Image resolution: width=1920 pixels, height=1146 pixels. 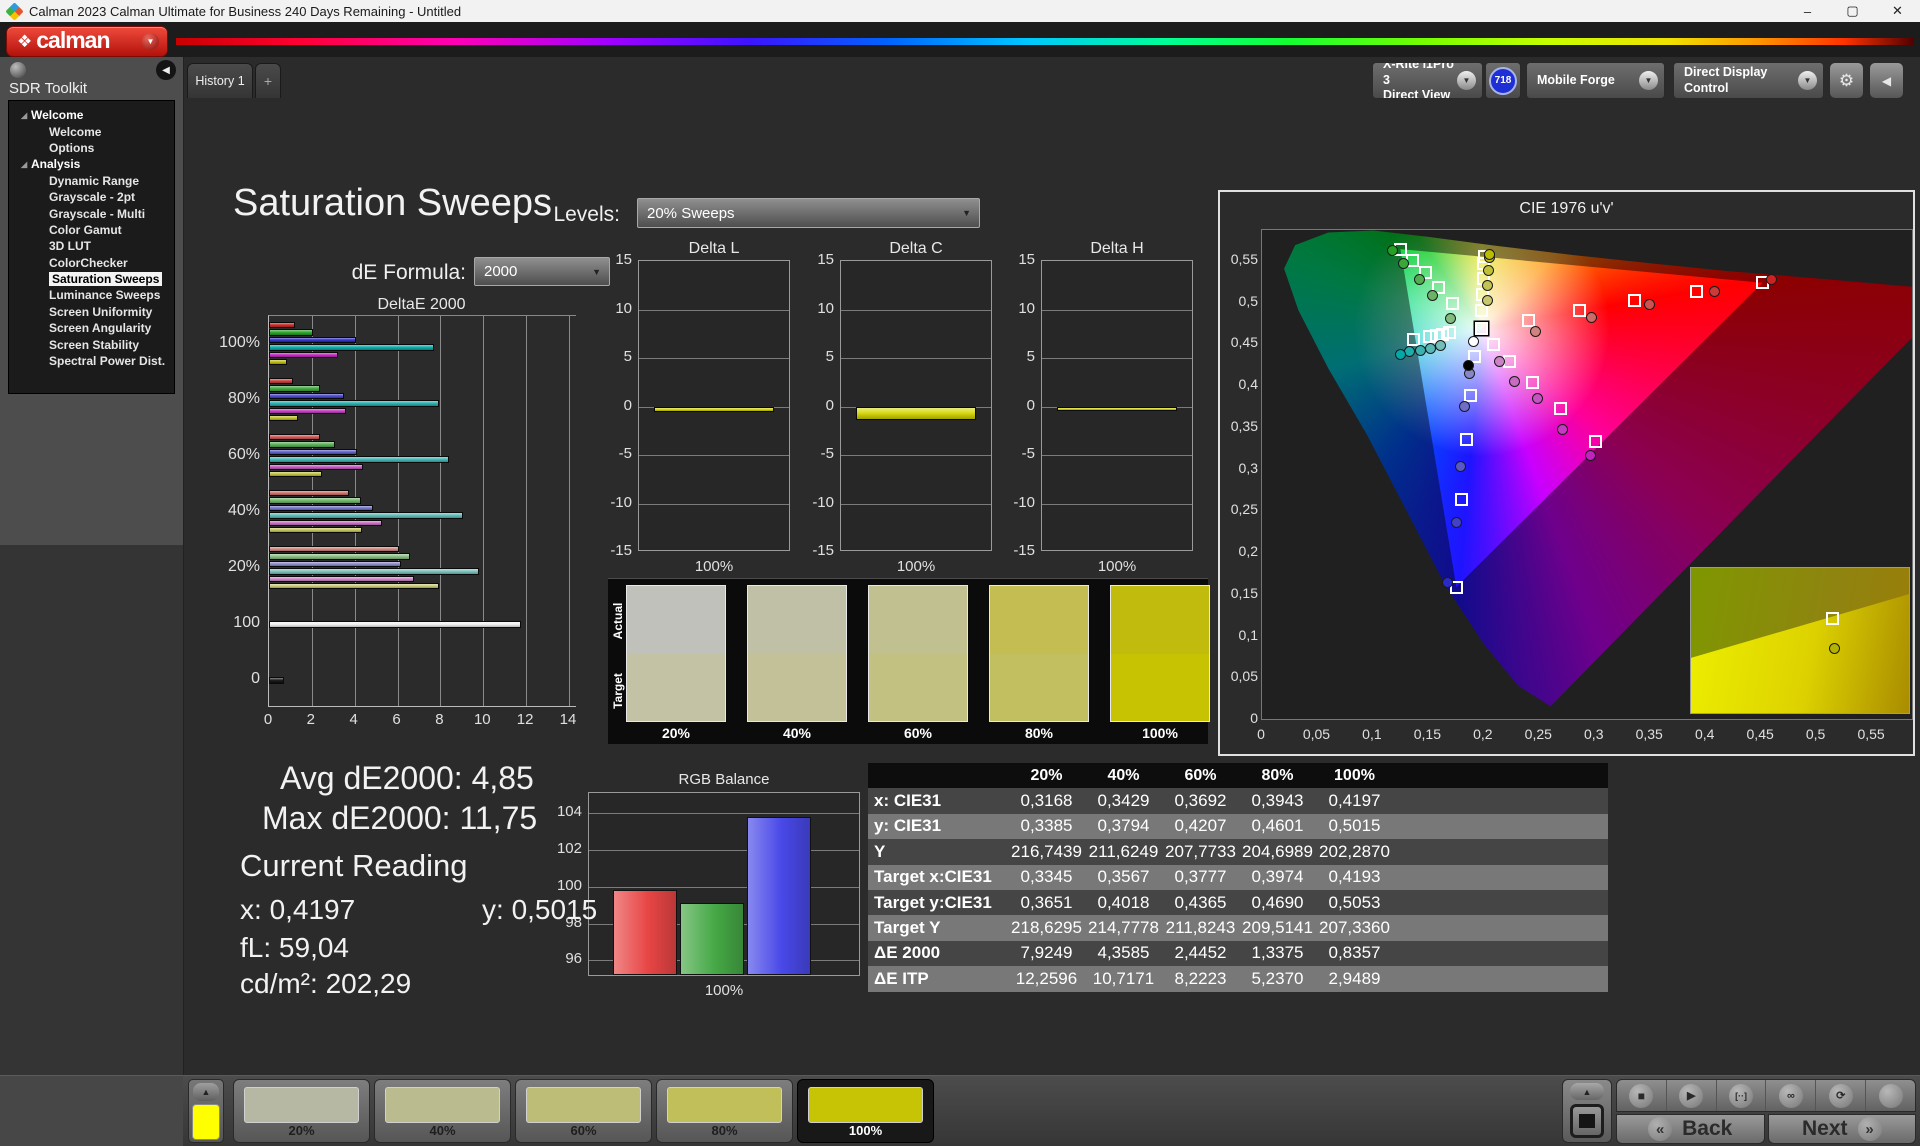 What do you see at coordinates (301, 1105) in the screenshot?
I see `level-swatch-color` at bounding box center [301, 1105].